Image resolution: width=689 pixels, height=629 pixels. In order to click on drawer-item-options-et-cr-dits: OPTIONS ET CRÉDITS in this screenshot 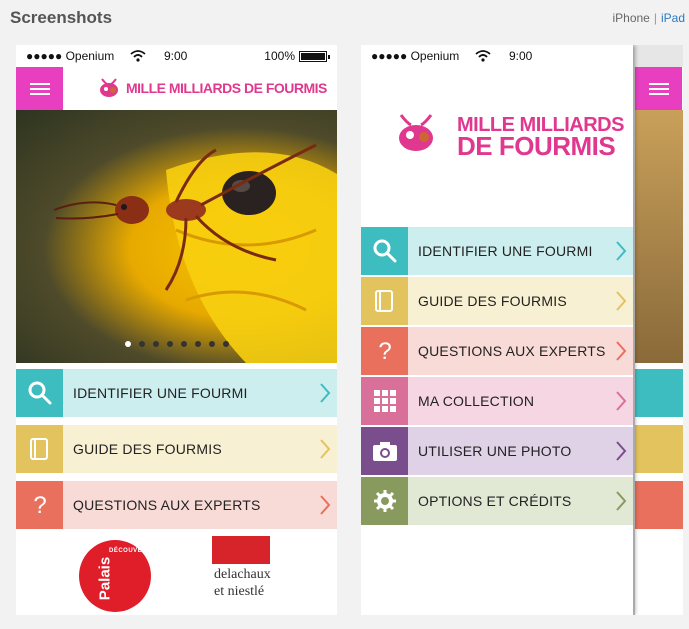, I will do `click(497, 501)`.